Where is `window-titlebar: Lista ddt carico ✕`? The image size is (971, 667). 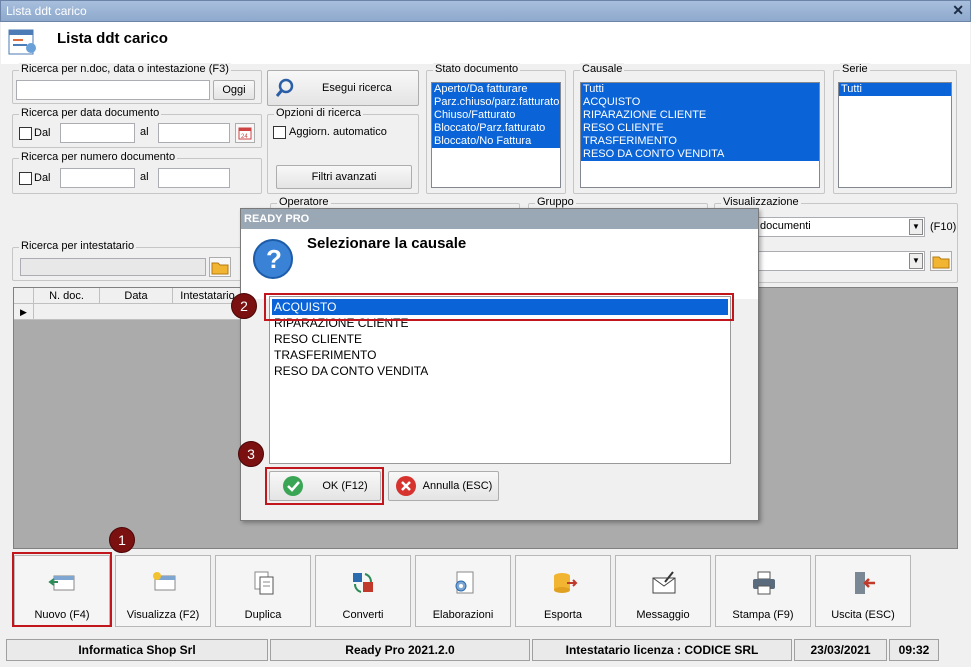 window-titlebar: Lista ddt carico ✕ is located at coordinates (485, 11).